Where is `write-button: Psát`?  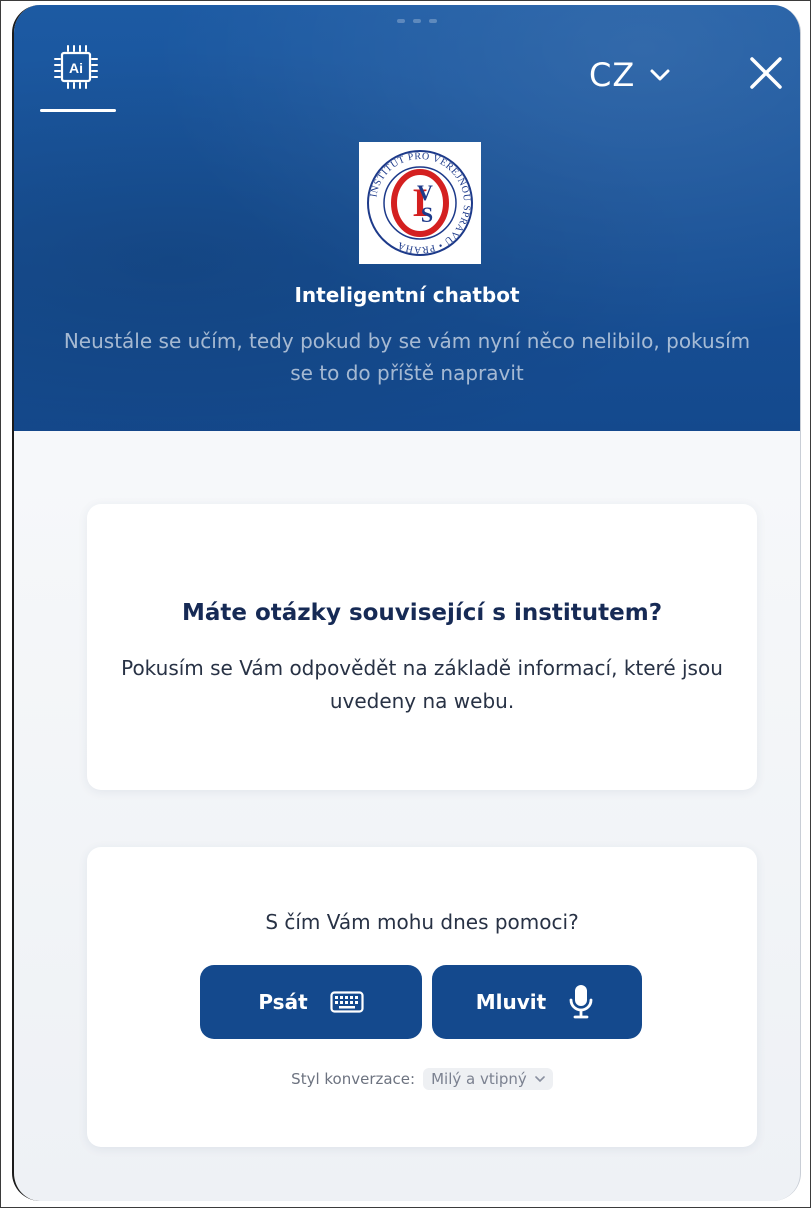
write-button: Psát is located at coordinates (311, 1002).